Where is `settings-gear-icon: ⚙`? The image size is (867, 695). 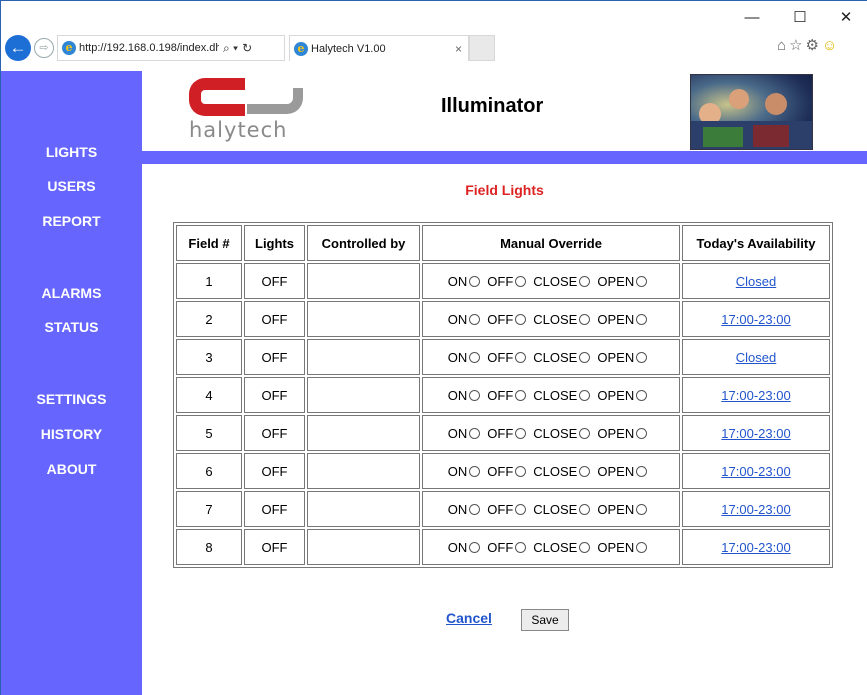
settings-gear-icon: ⚙ is located at coordinates (814, 45).